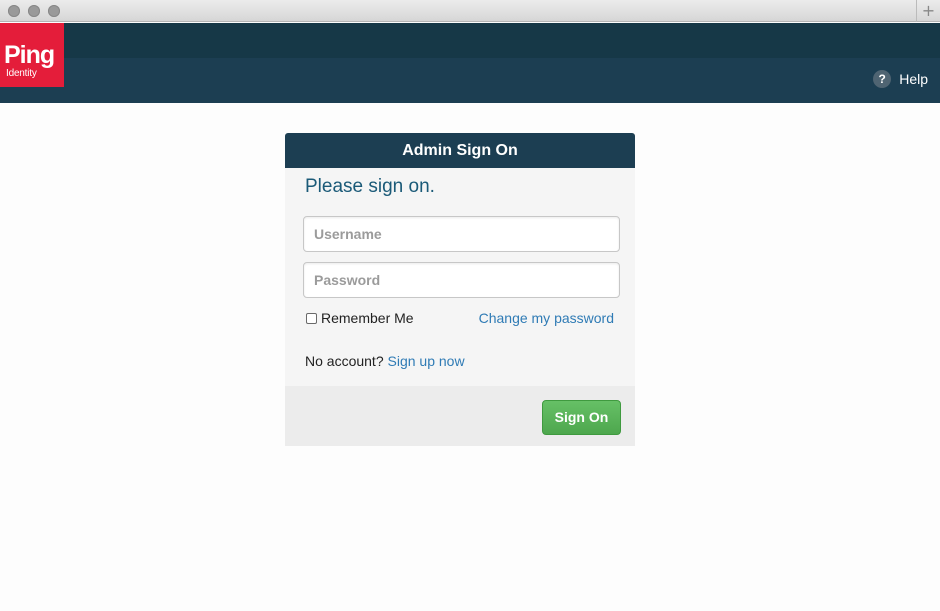 The image size is (940, 611). What do you see at coordinates (882, 79) in the screenshot?
I see `help-icon: ?` at bounding box center [882, 79].